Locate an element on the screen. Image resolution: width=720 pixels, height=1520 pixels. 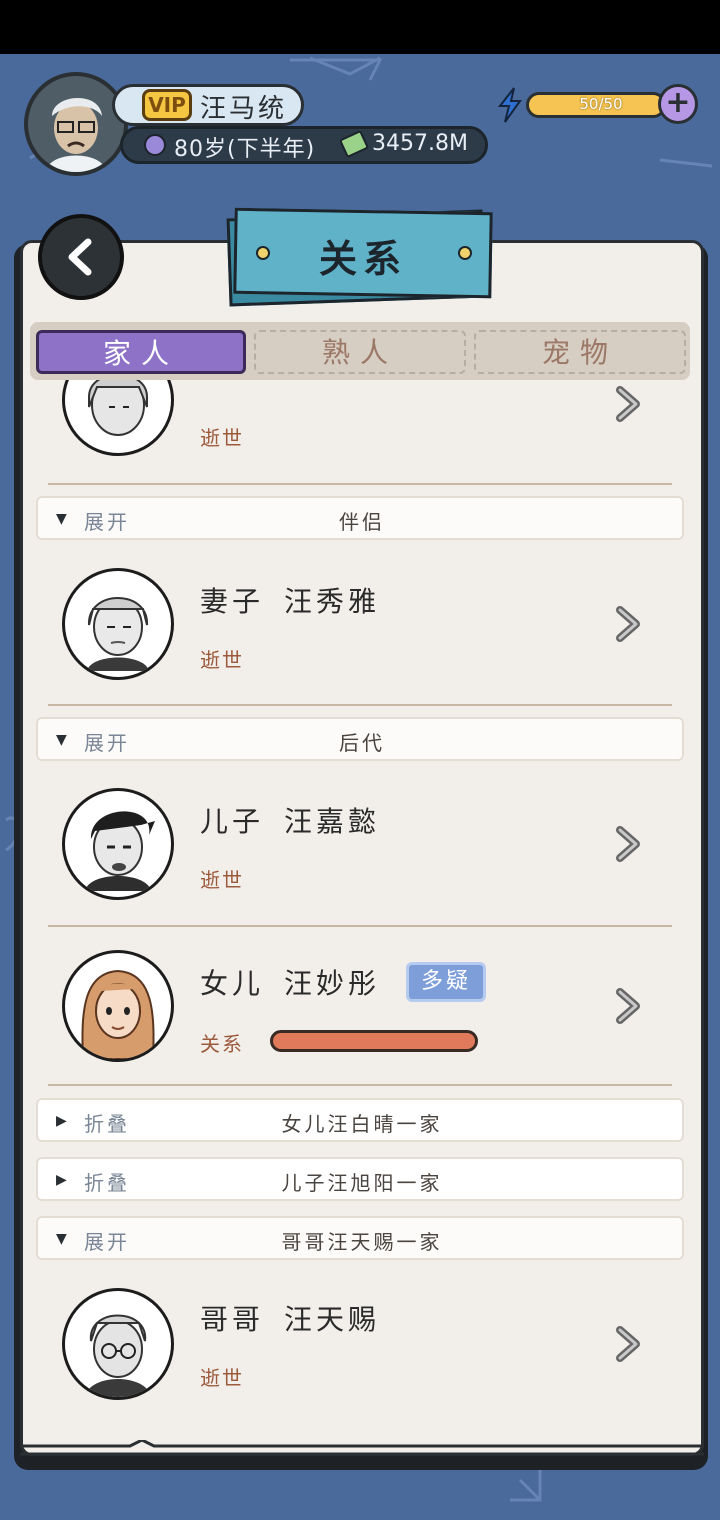
person-name: 汪秀雅 is located at coordinates (332, 601).